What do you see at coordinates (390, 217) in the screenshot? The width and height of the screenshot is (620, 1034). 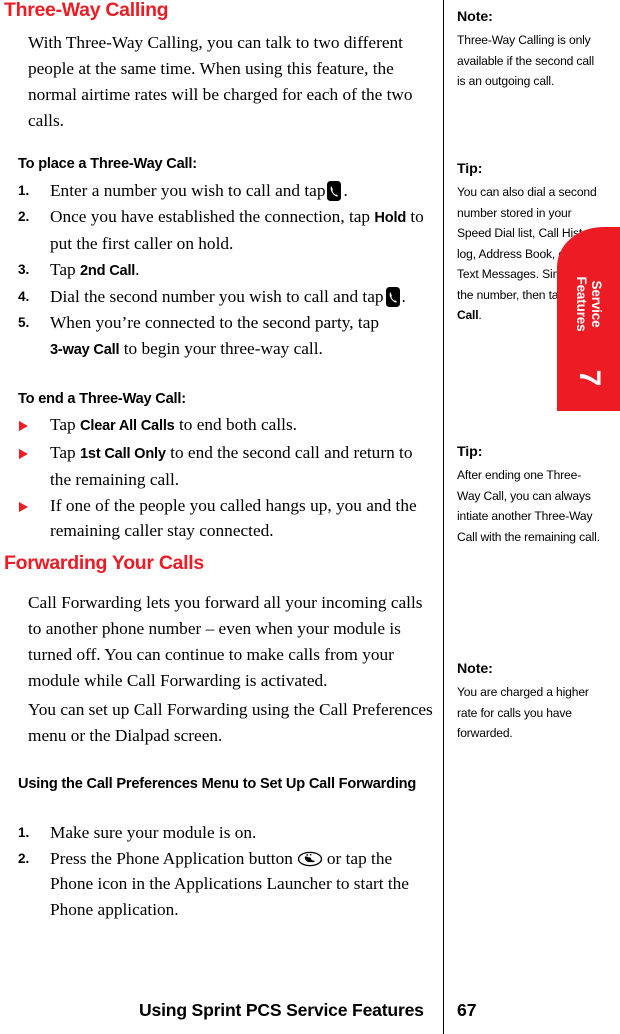 I see `ui-term-hold: Hold` at bounding box center [390, 217].